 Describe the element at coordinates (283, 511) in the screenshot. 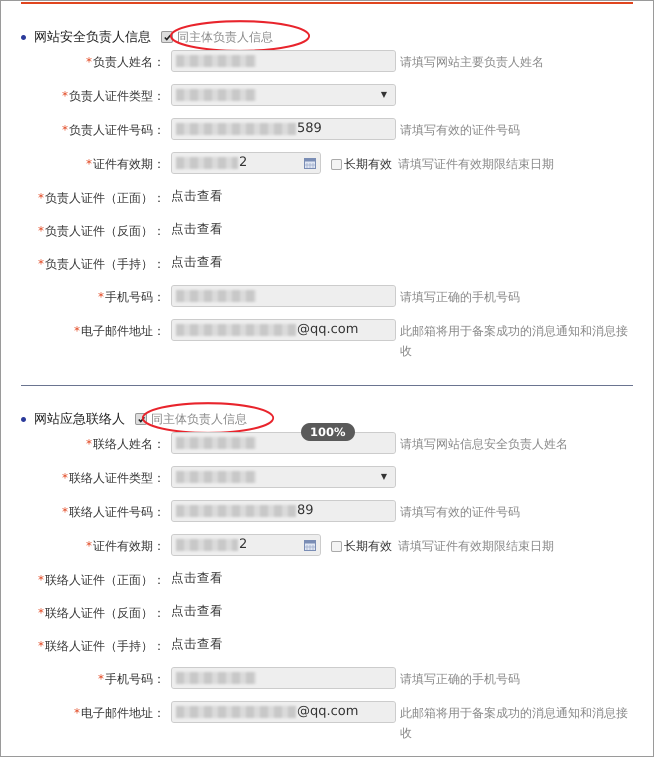

I see `input-field: 89` at that location.